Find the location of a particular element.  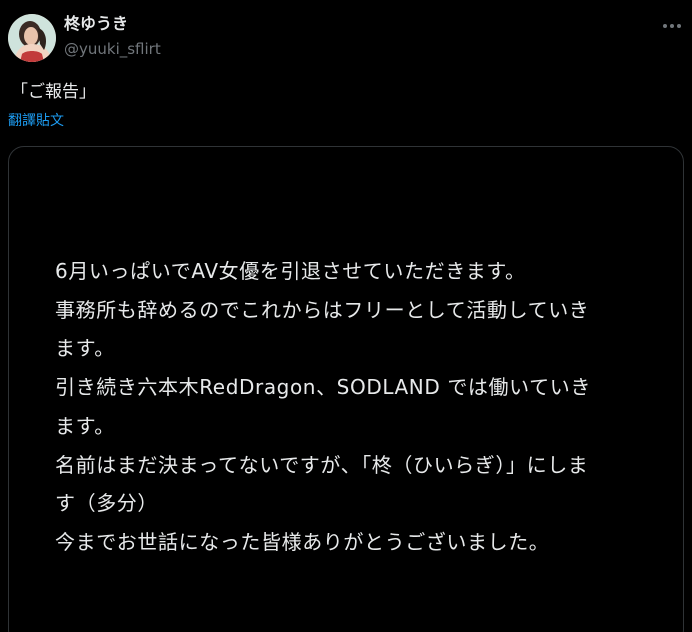

announcement-line: 6月いっぱいでAV女優を引退させていただきます。 is located at coordinates (290, 271).